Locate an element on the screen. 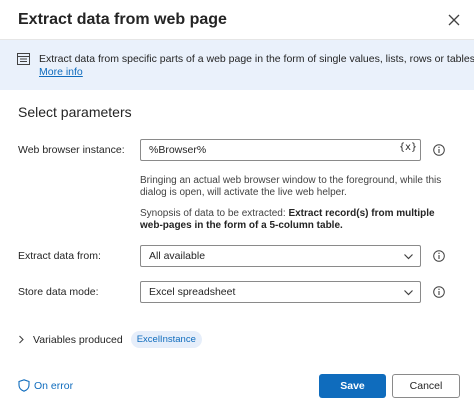  extract-from-label: Extract data from: is located at coordinates (59, 256).